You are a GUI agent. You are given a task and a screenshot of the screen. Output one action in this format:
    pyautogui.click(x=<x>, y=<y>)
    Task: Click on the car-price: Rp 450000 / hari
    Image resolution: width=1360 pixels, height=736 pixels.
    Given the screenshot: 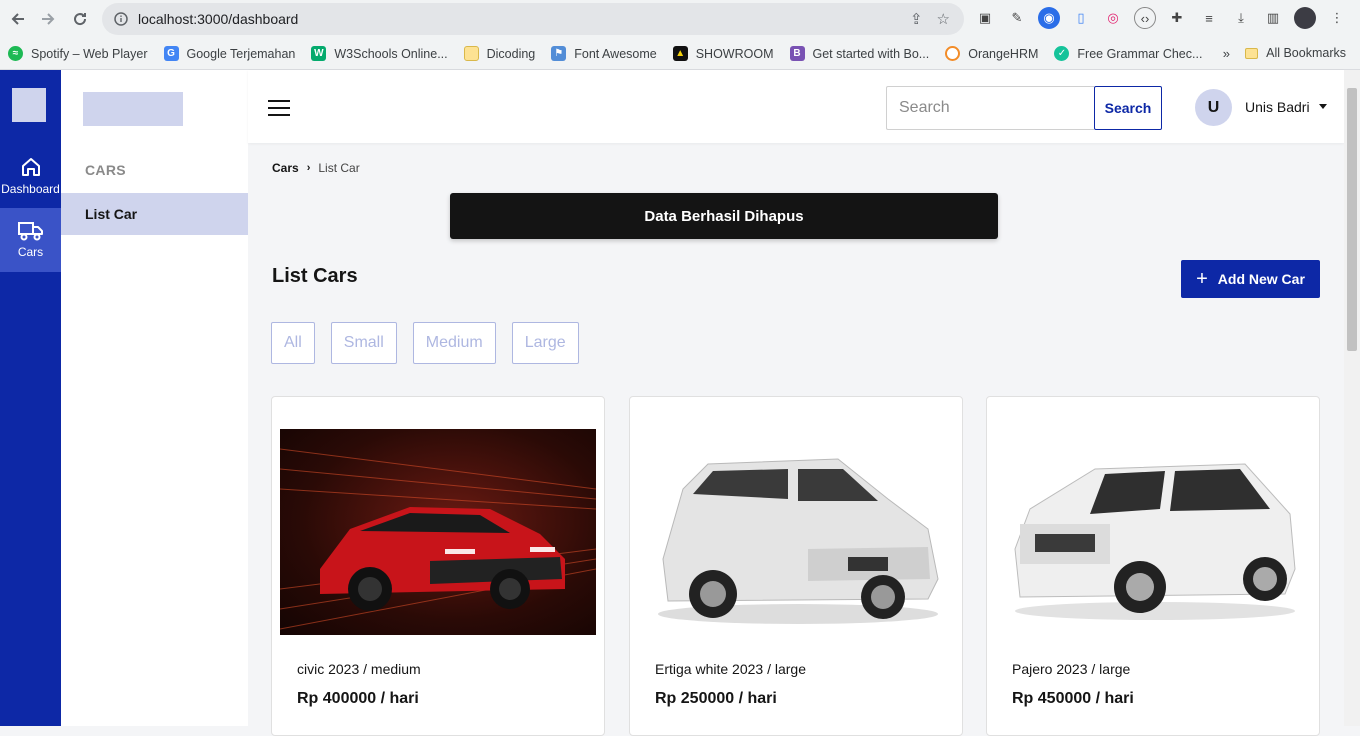 What is the action you would take?
    pyautogui.click(x=1073, y=698)
    